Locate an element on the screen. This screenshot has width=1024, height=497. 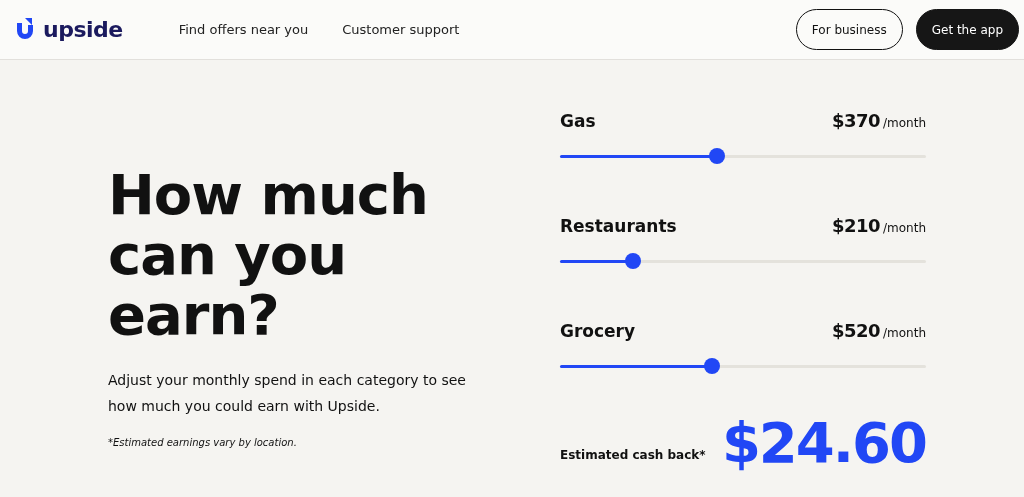
get-app-button: Get the app is located at coordinates (967, 29).